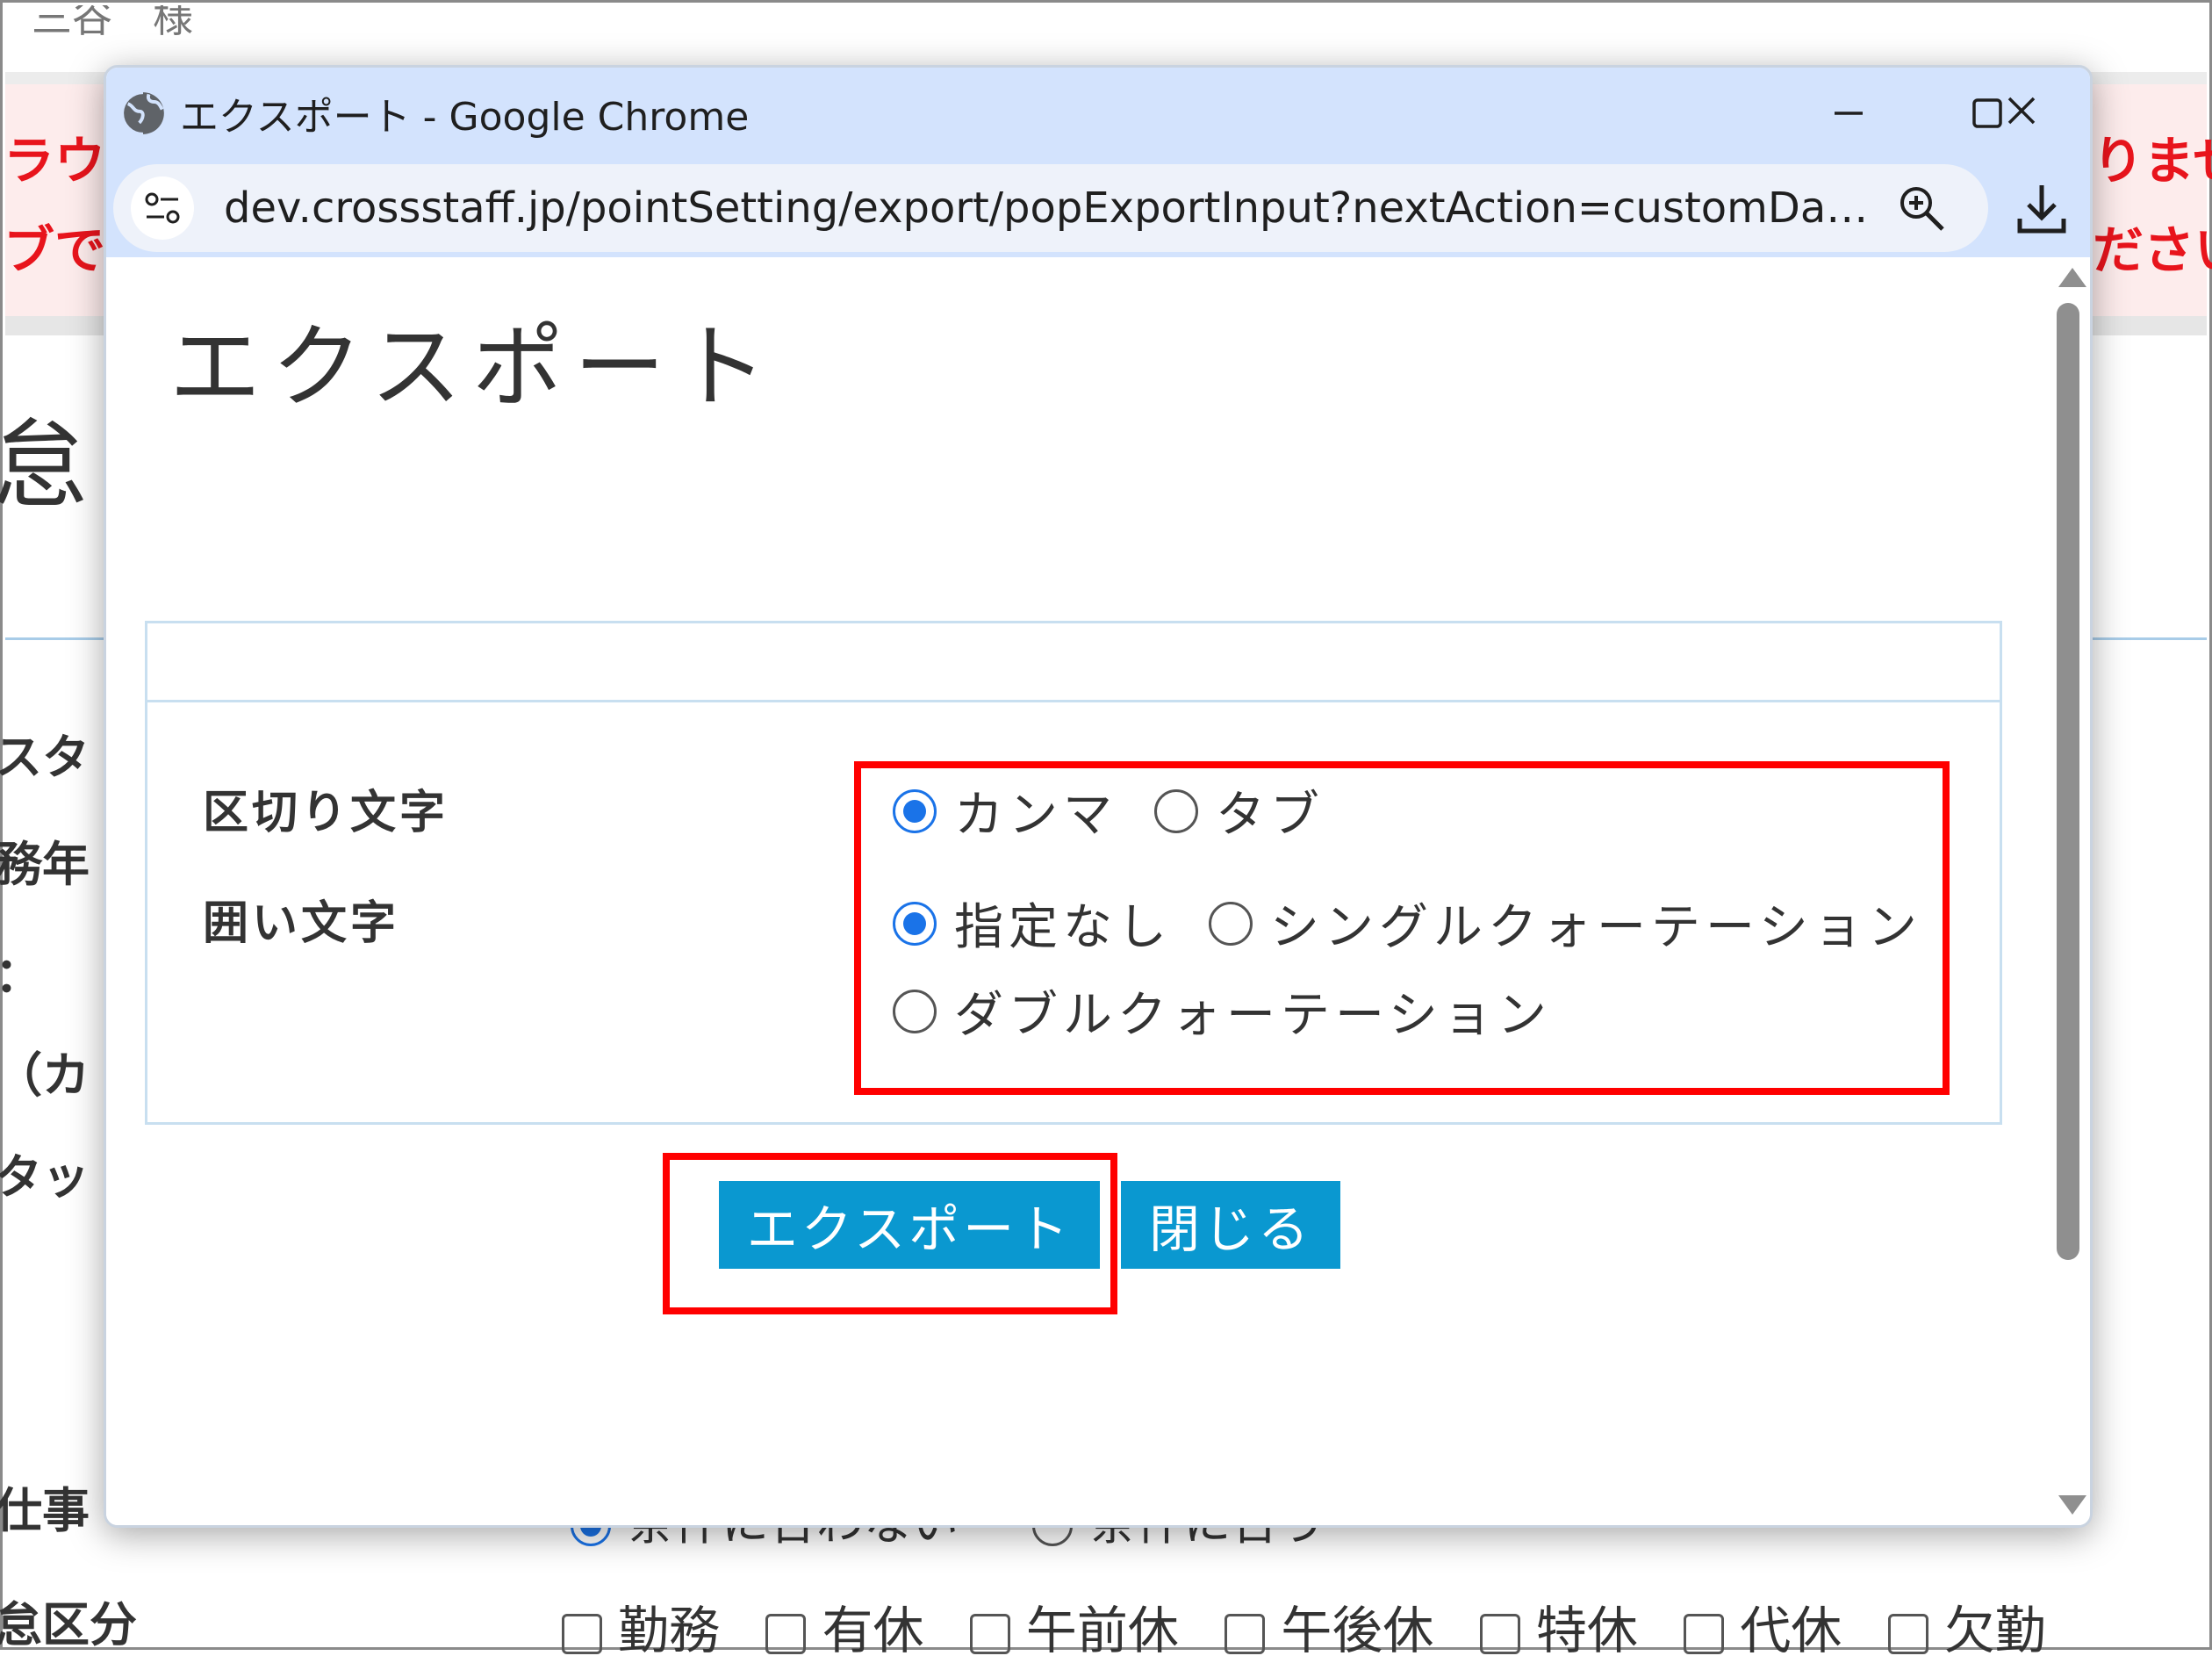 Image resolution: width=2212 pixels, height=1663 pixels. Describe the element at coordinates (2068, 781) in the screenshot. I see `scroll-thumb` at that location.